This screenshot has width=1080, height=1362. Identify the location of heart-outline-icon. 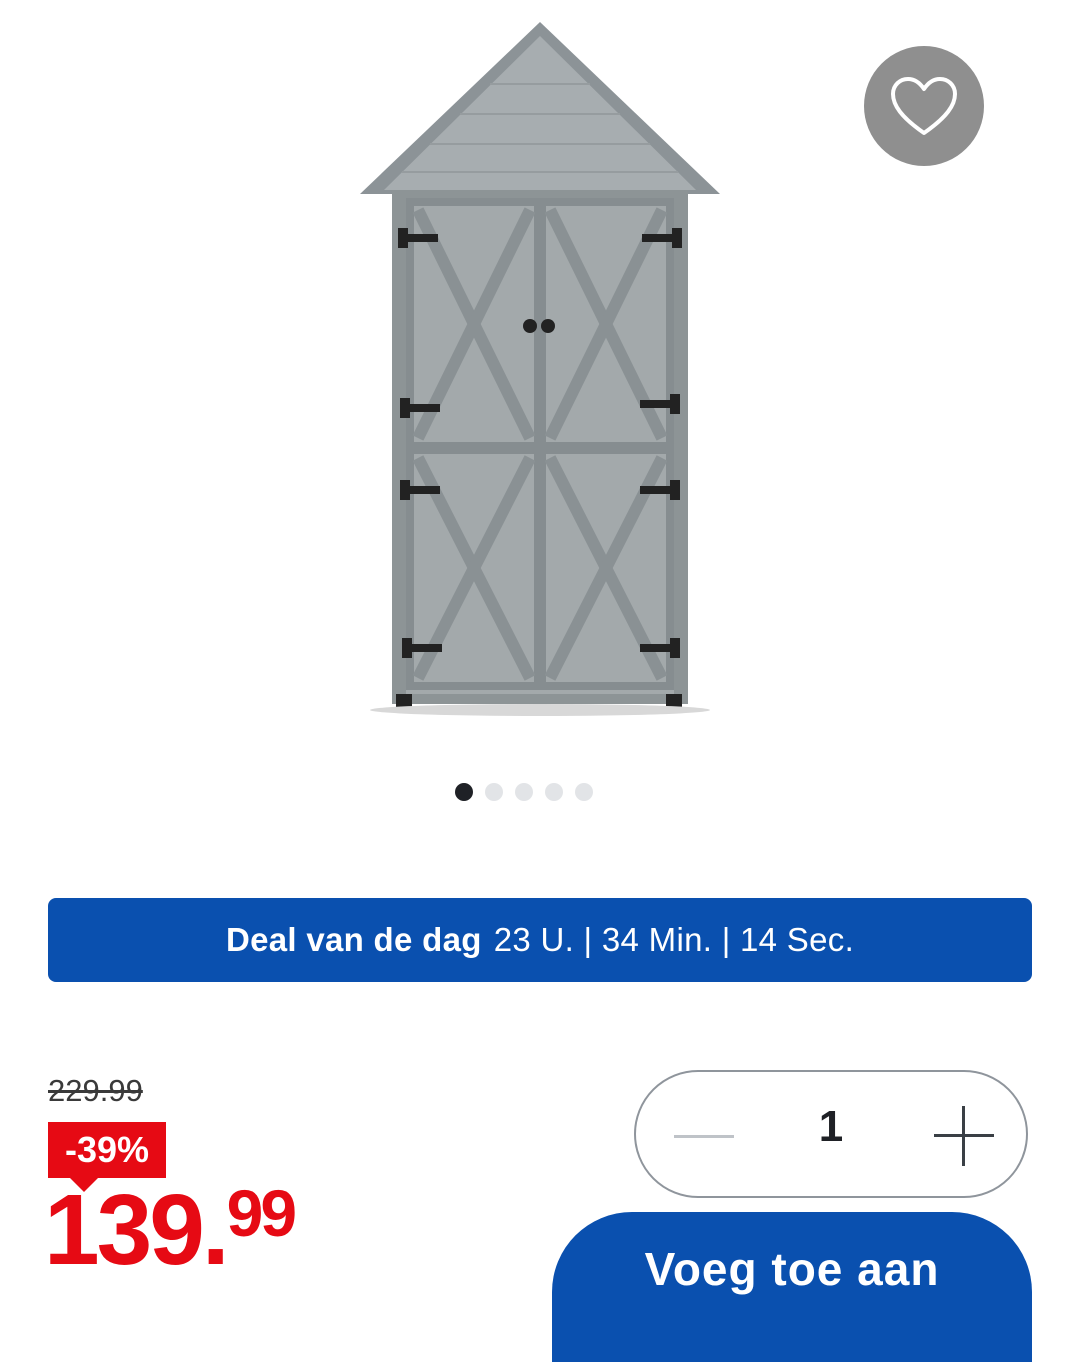
(924, 106).